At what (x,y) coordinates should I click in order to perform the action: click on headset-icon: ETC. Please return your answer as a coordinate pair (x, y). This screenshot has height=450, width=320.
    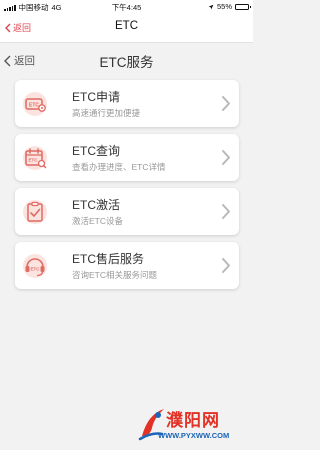
    Looking at the image, I should click on (35, 266).